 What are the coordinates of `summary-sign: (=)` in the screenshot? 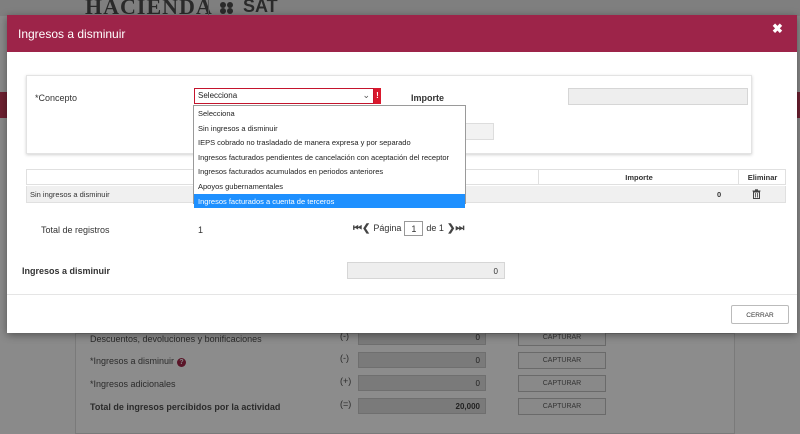 It's located at (346, 404).